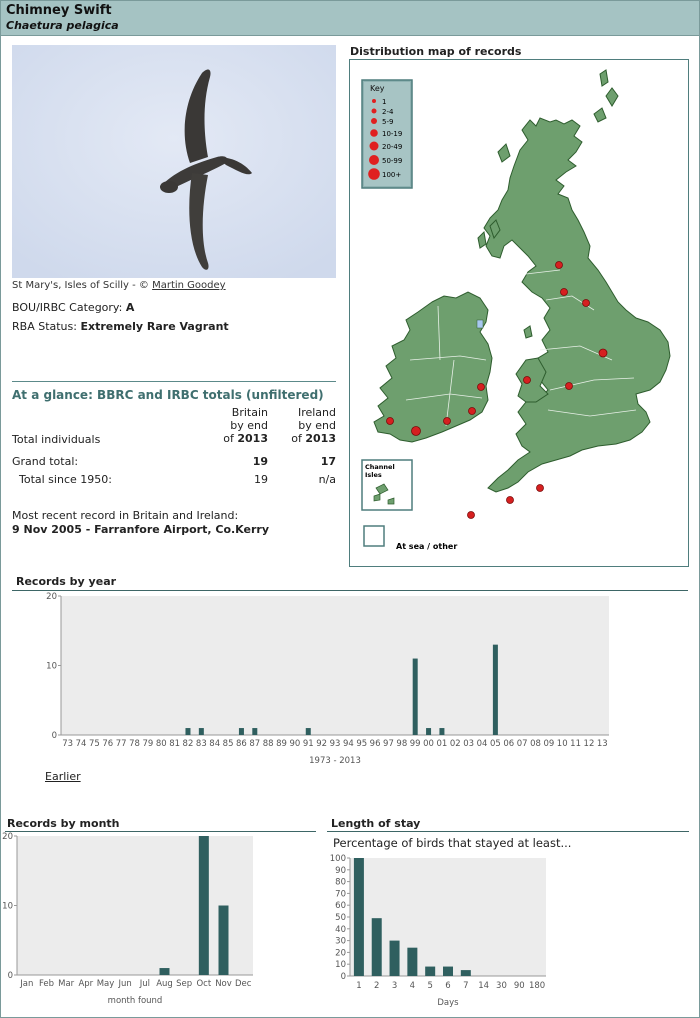 This screenshot has width=700, height=1018. I want to click on year-xtick-label: 77, so click(121, 744).